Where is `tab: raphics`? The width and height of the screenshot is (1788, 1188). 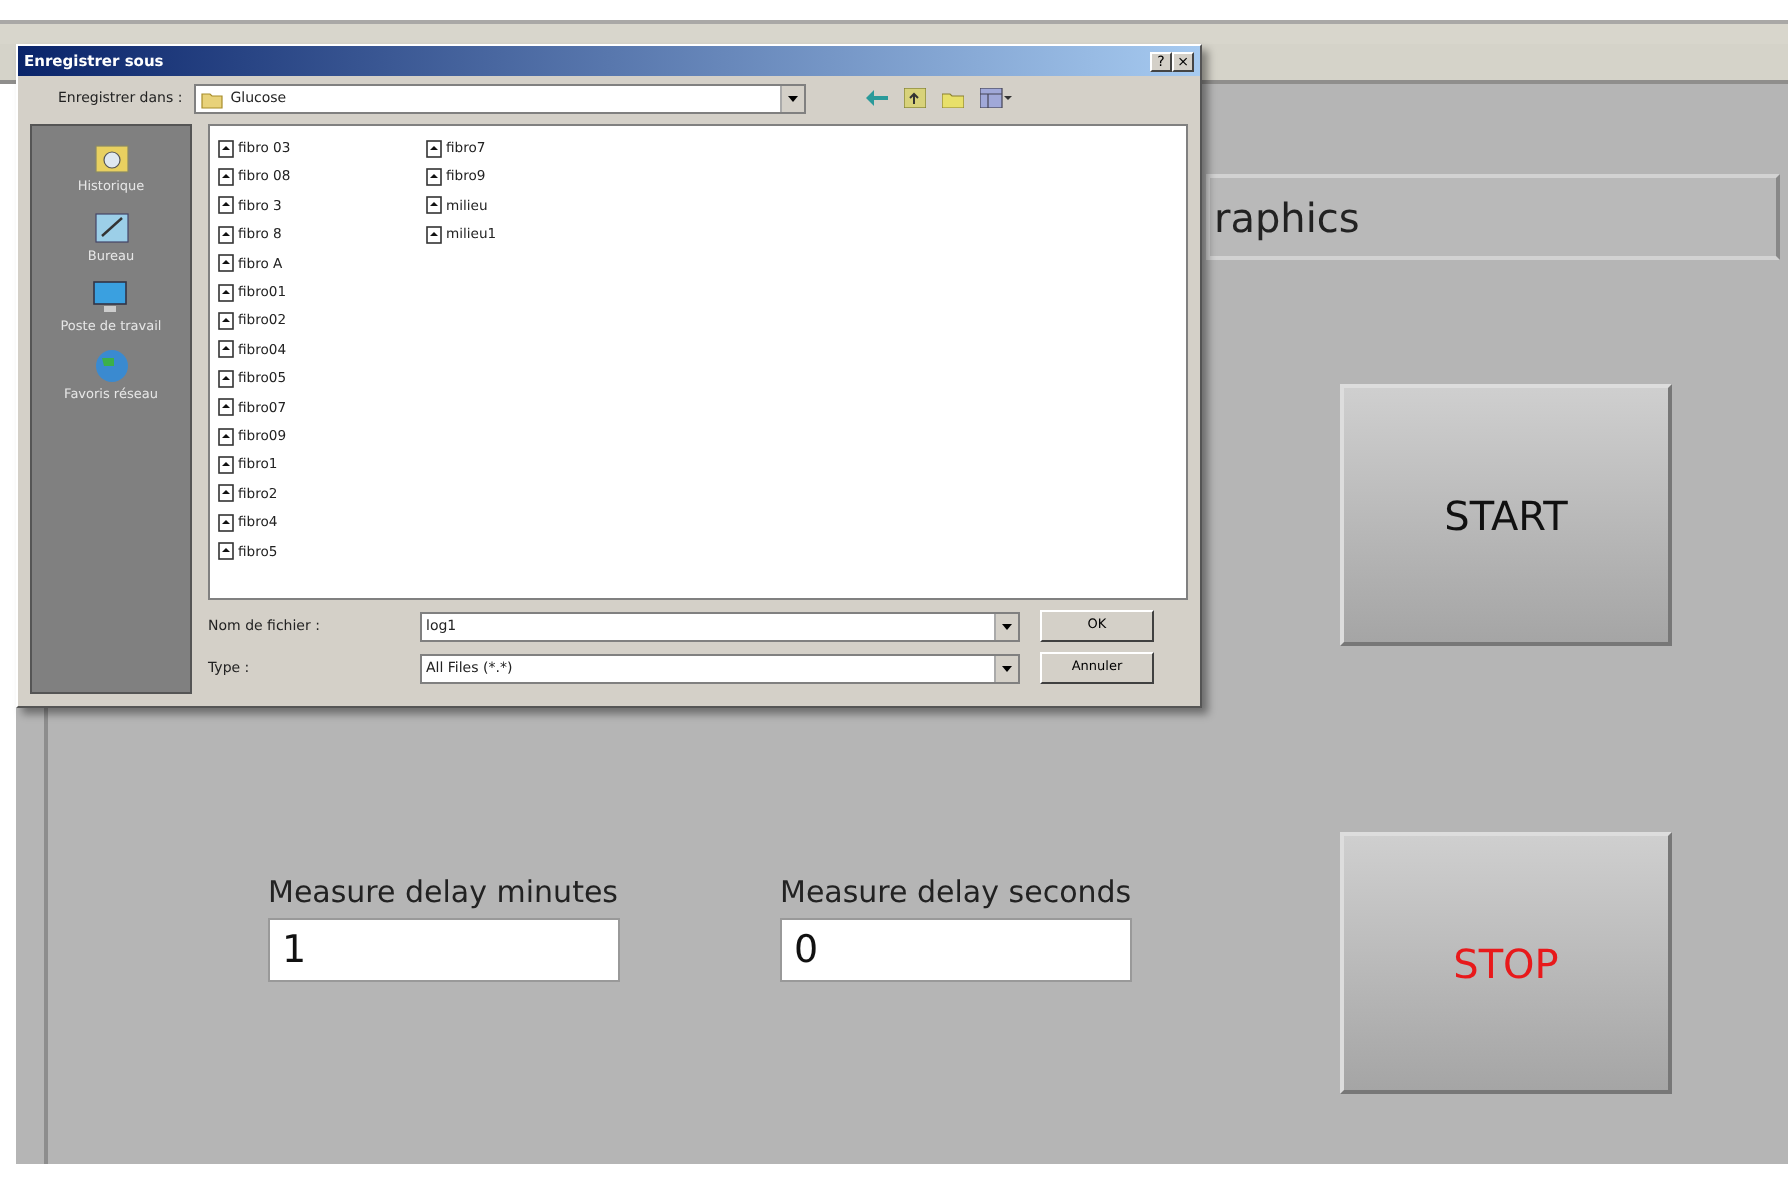
tab: raphics is located at coordinates (1493, 217).